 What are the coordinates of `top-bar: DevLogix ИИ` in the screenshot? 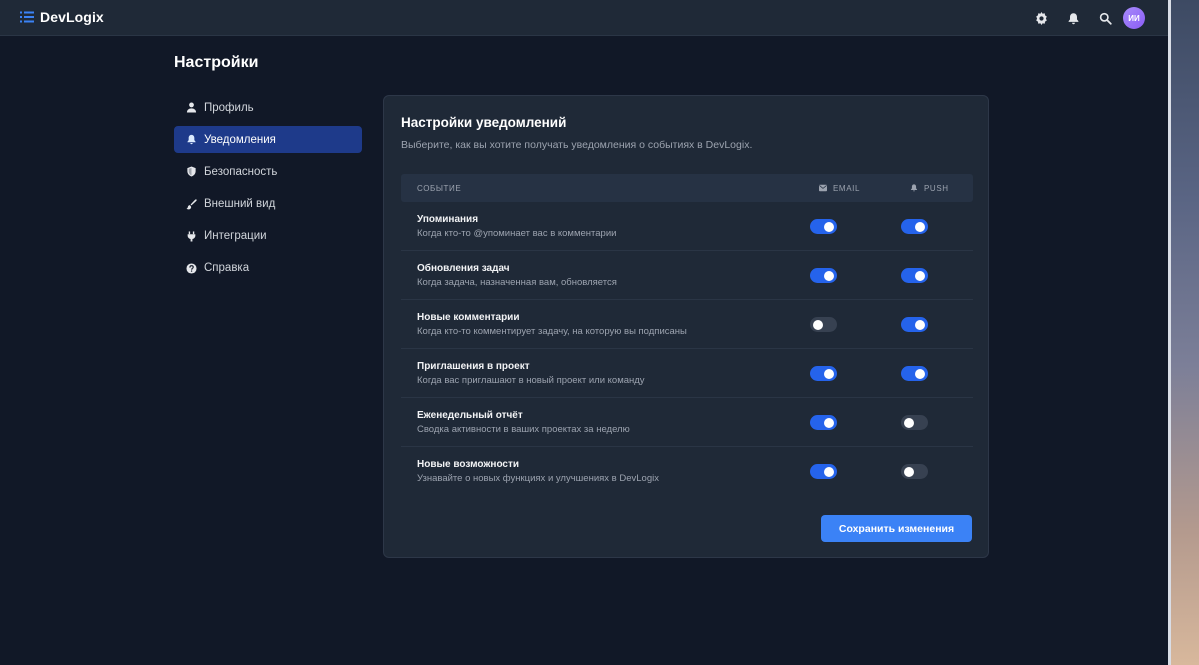 It's located at (584, 18).